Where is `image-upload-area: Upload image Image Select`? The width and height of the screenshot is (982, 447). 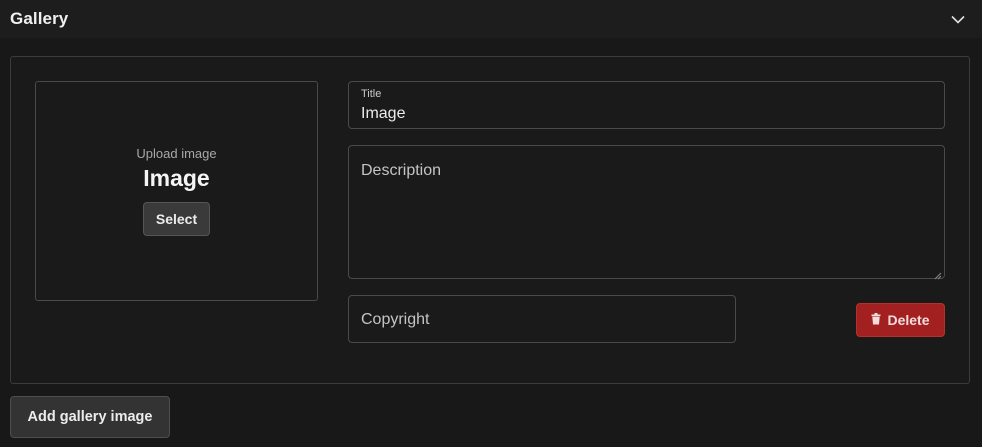
image-upload-area: Upload image Image Select is located at coordinates (176, 191).